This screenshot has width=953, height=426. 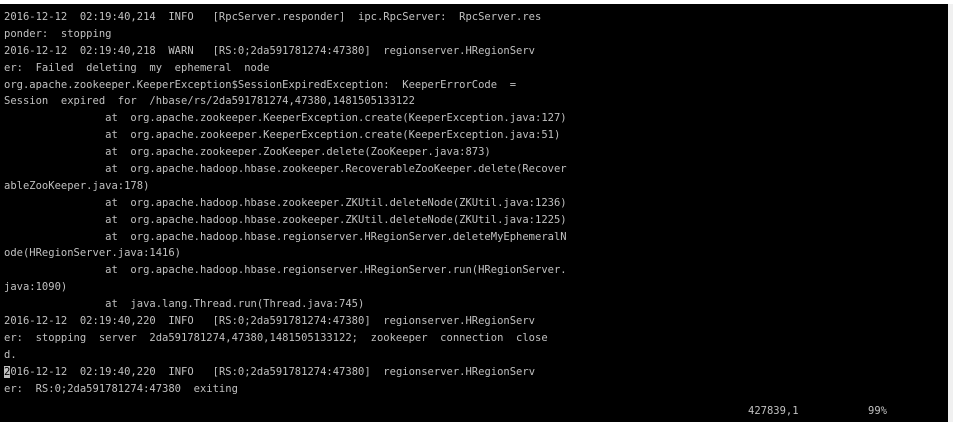 I want to click on terminal-line: d., so click(x=10, y=354).